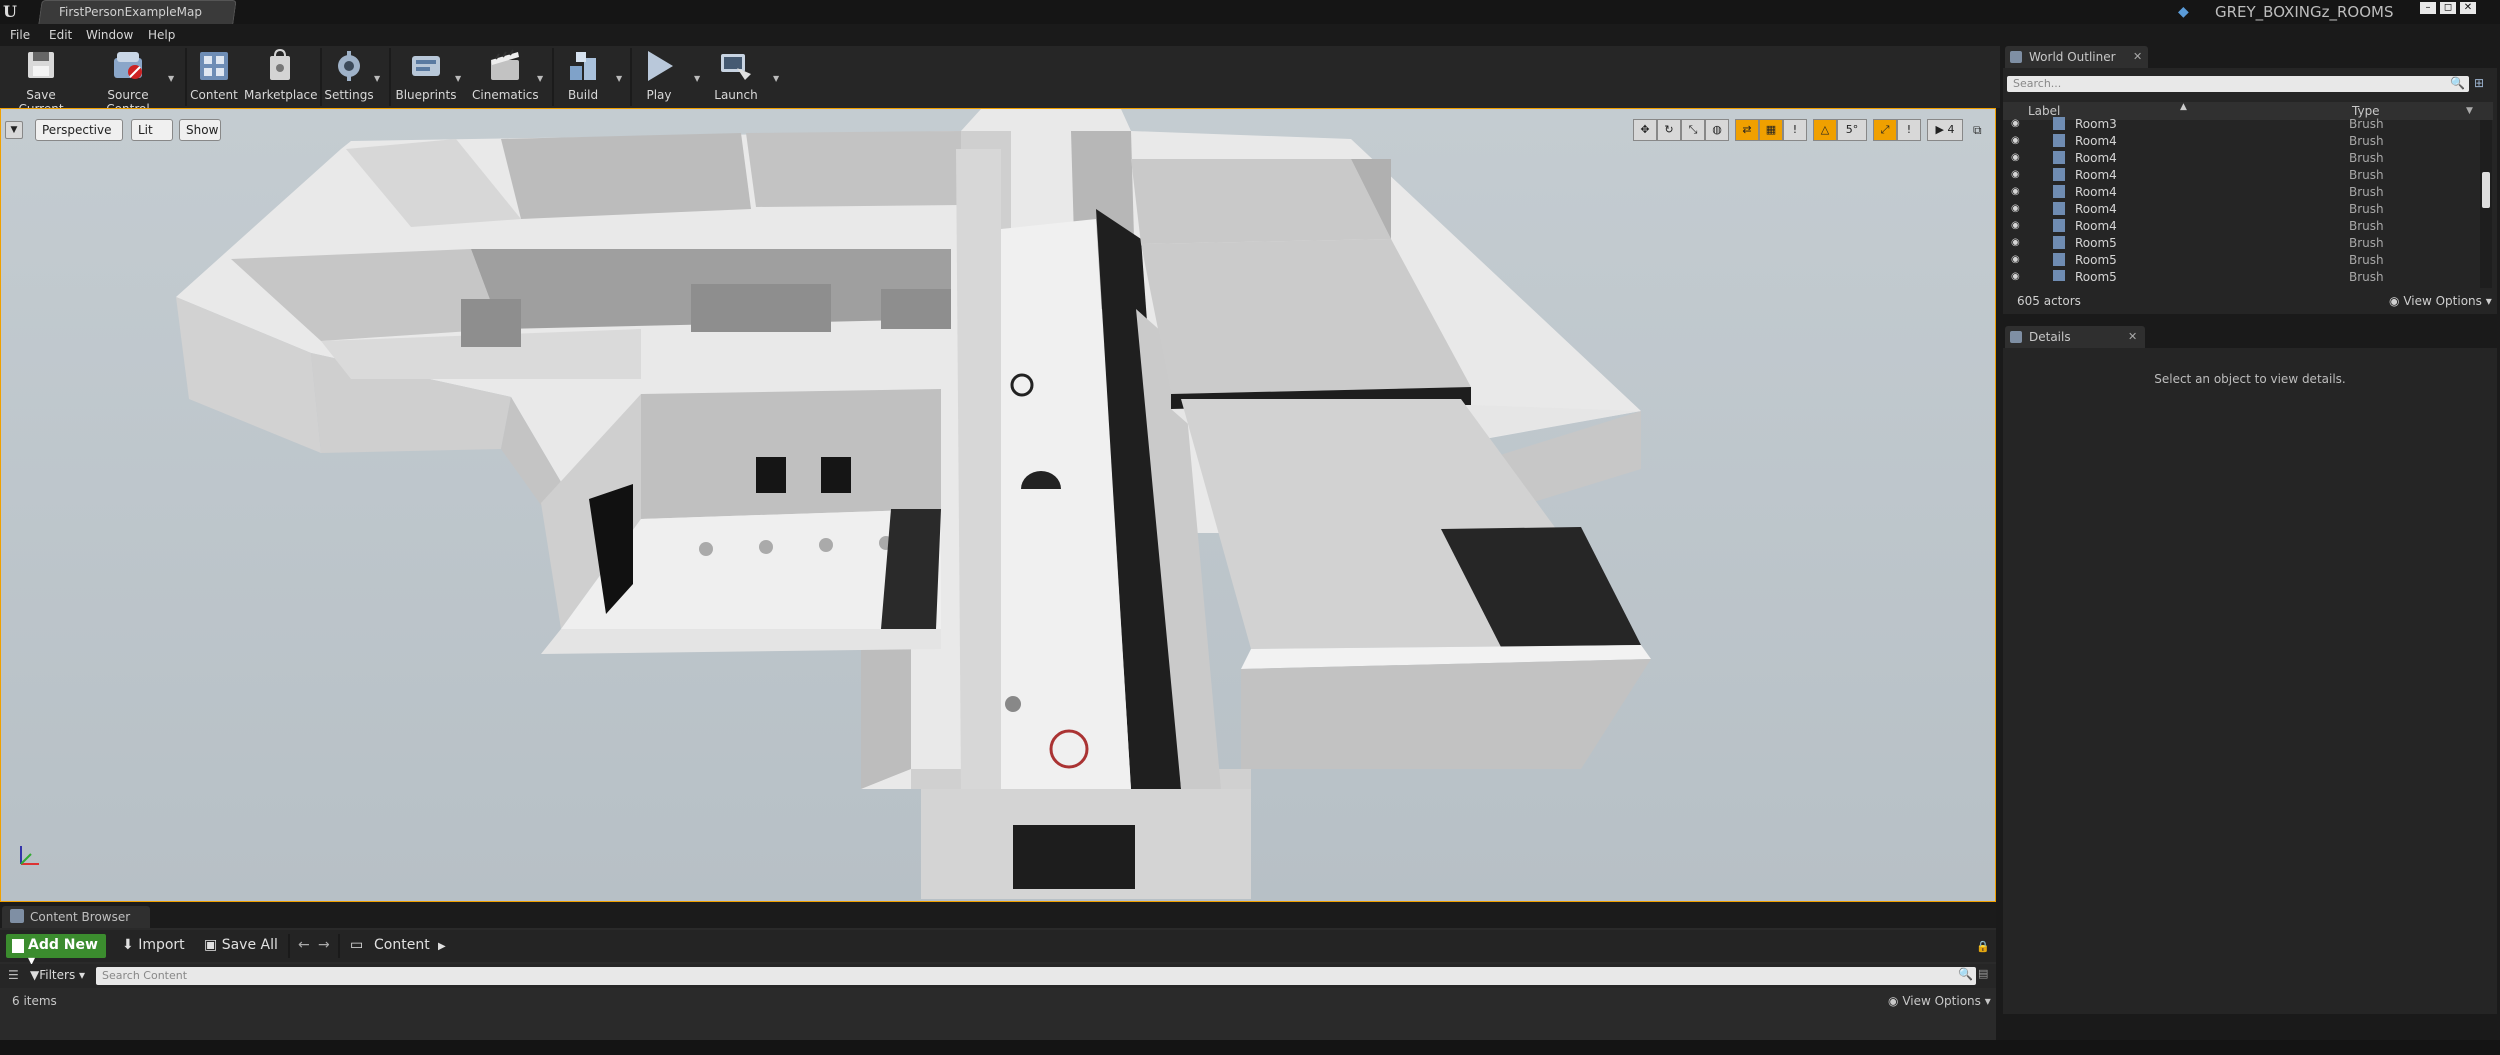 The width and height of the screenshot is (2500, 1055). I want to click on filters-label: Filters, so click(57, 975).